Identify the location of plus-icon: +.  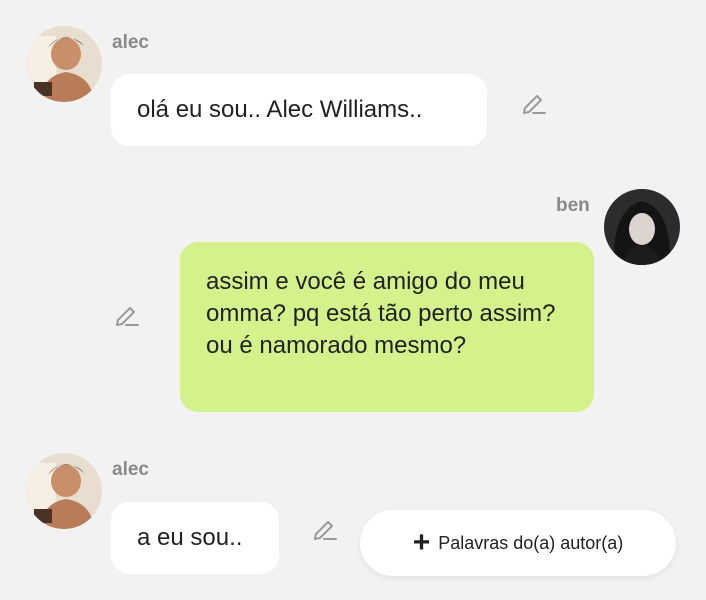
(421, 542).